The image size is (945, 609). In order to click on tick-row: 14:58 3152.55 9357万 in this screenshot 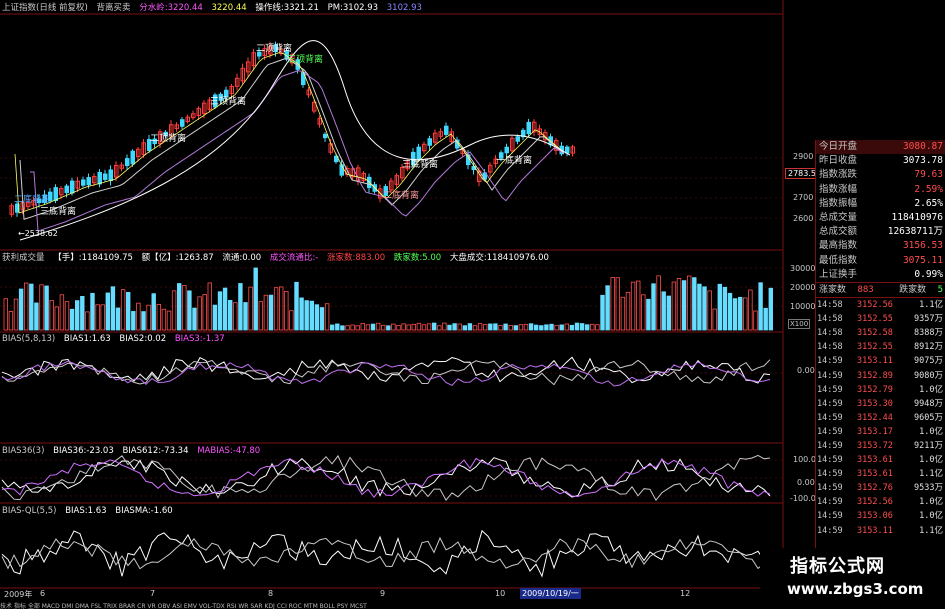, I will do `click(880, 319)`.